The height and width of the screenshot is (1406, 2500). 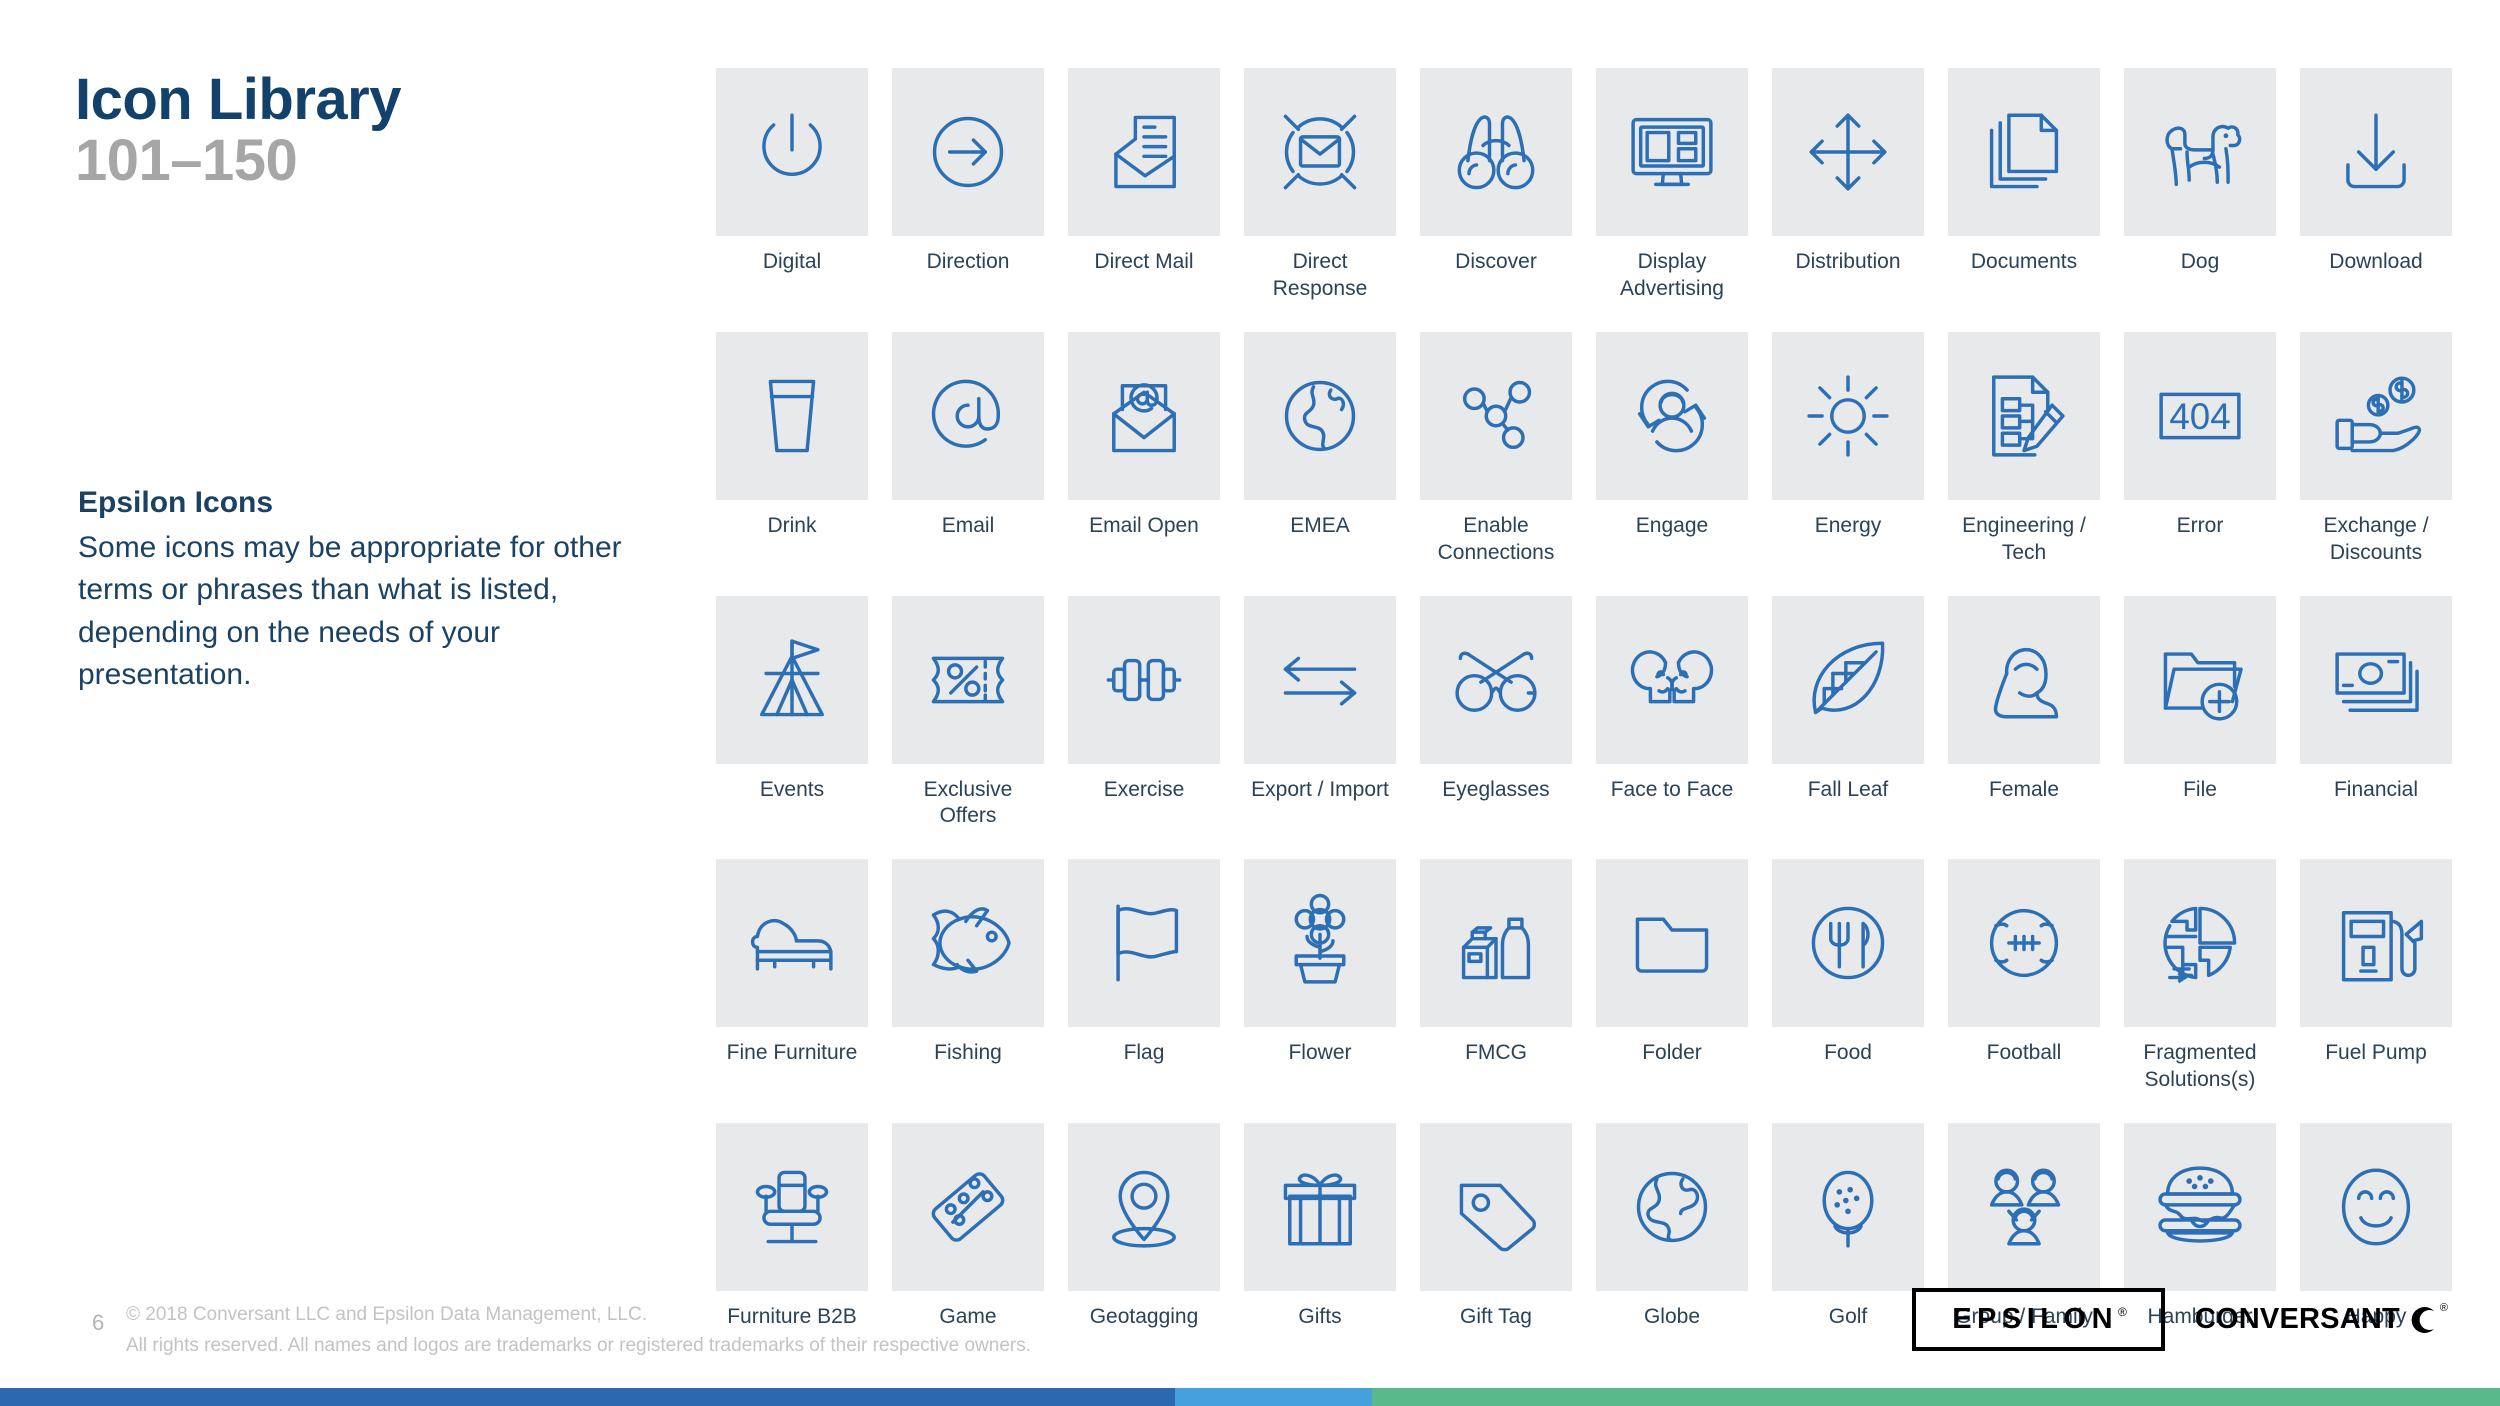 I want to click on icon-cell: Export / Import, so click(x=1320, y=713).